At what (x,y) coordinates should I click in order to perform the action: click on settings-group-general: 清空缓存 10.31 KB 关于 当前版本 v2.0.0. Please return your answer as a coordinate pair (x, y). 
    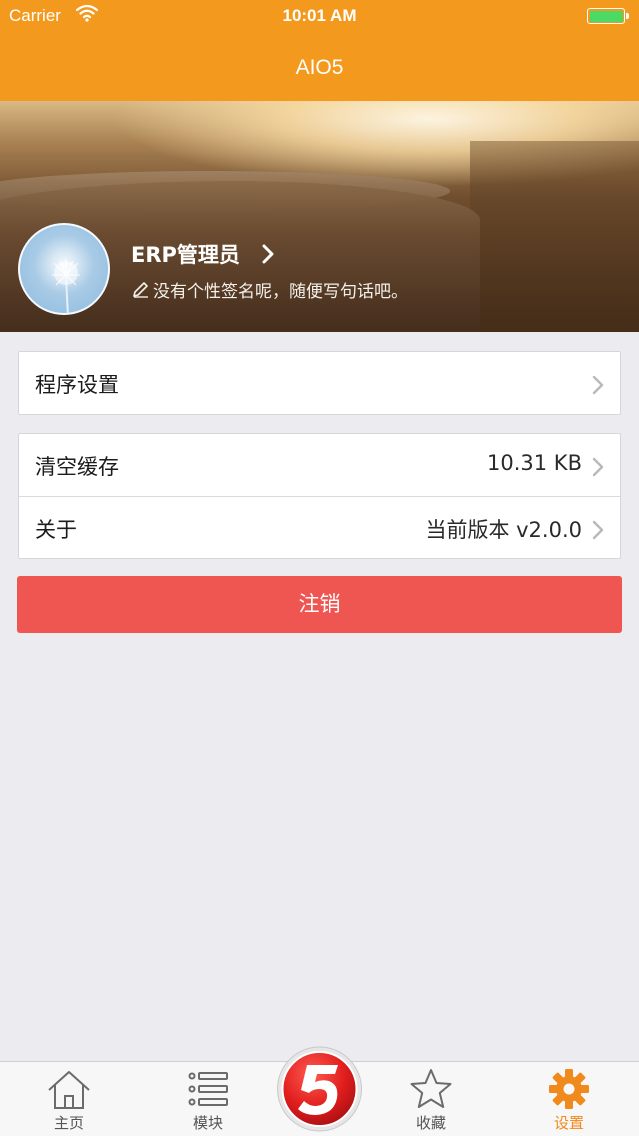
    Looking at the image, I should click on (319, 496).